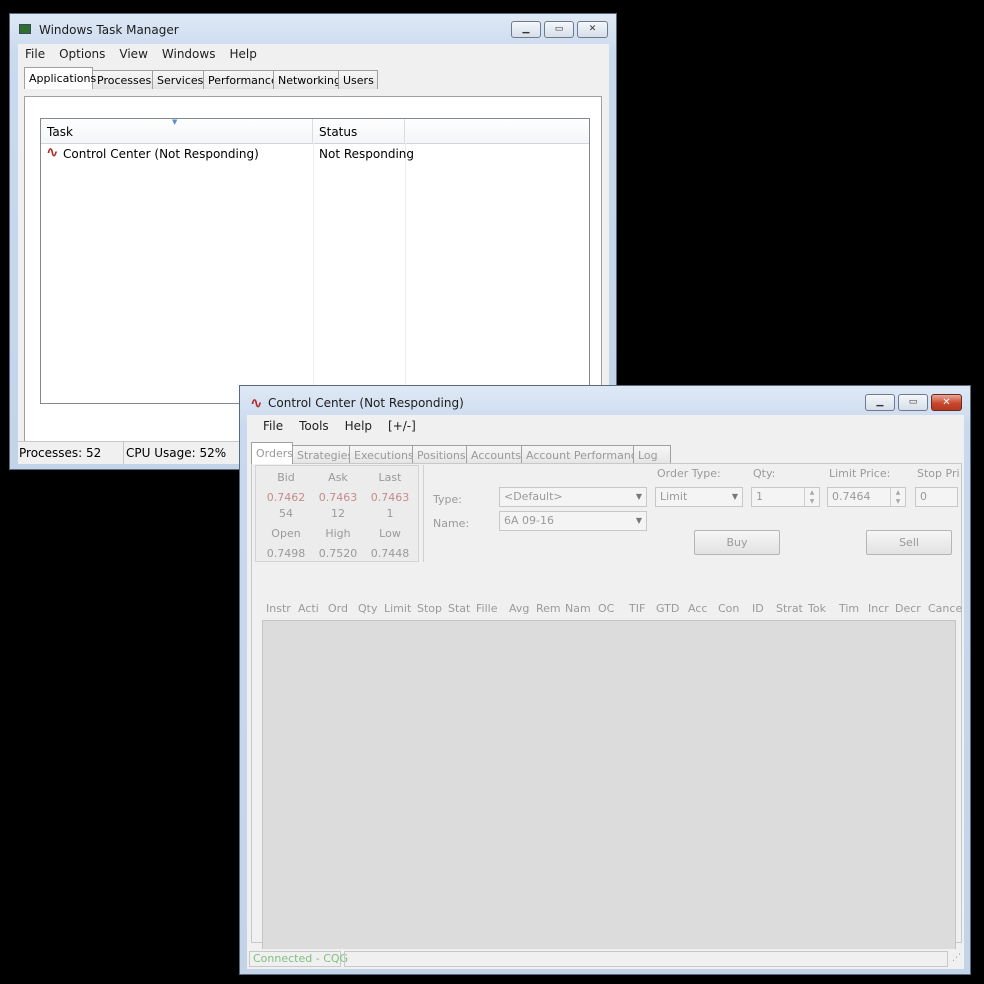  I want to click on column-header: GTD, so click(667, 608).